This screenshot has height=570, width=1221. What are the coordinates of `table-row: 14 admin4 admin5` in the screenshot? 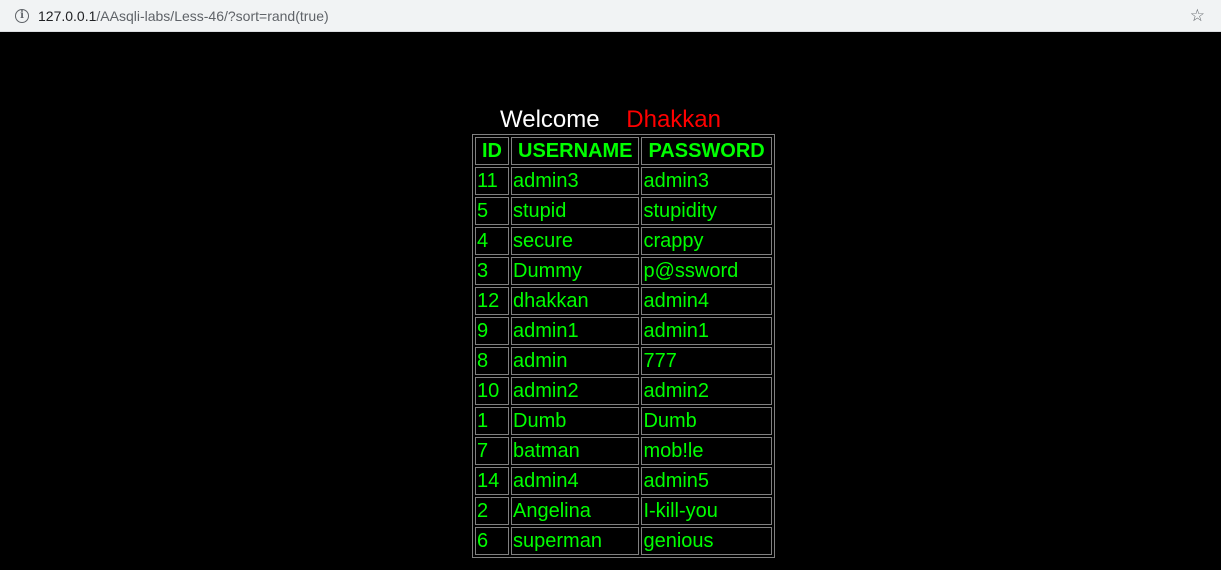 It's located at (623, 481).